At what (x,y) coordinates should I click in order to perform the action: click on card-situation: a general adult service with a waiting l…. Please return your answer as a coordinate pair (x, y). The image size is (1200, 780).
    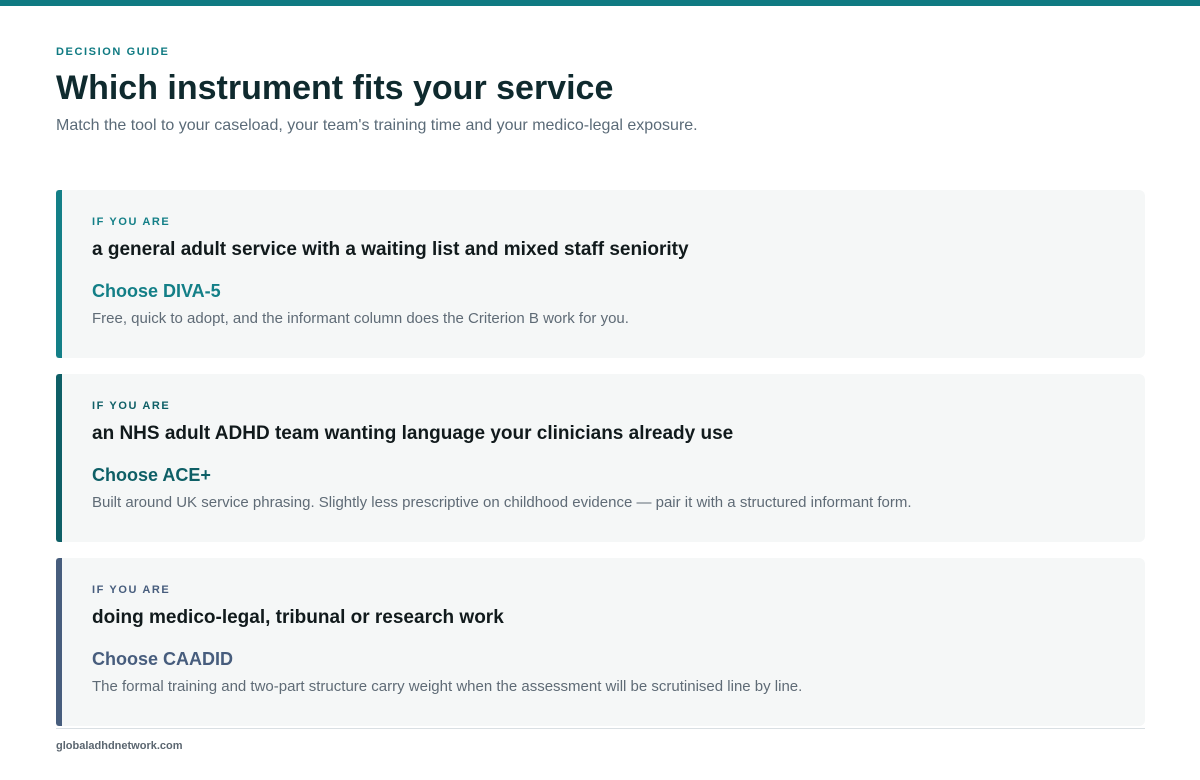
    Looking at the image, I should click on (390, 249).